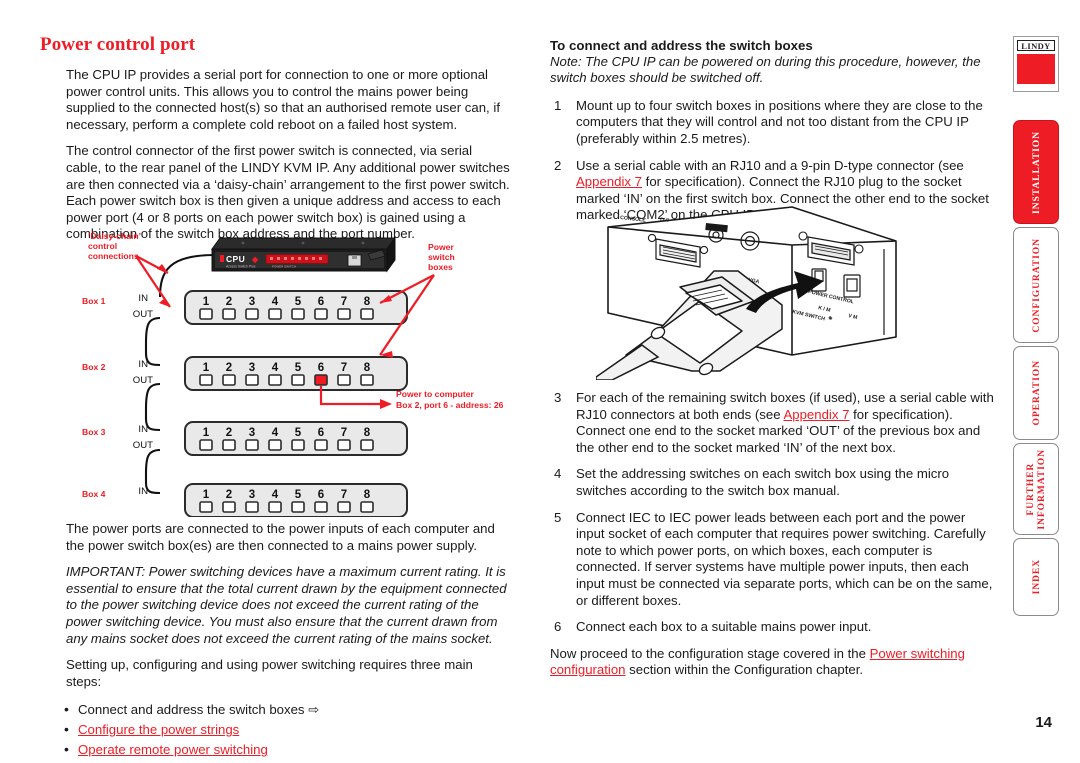 This screenshot has width=1080, height=763. I want to click on sidebar-tab-label: FURTHER INFORMATION, so click(1036, 489).